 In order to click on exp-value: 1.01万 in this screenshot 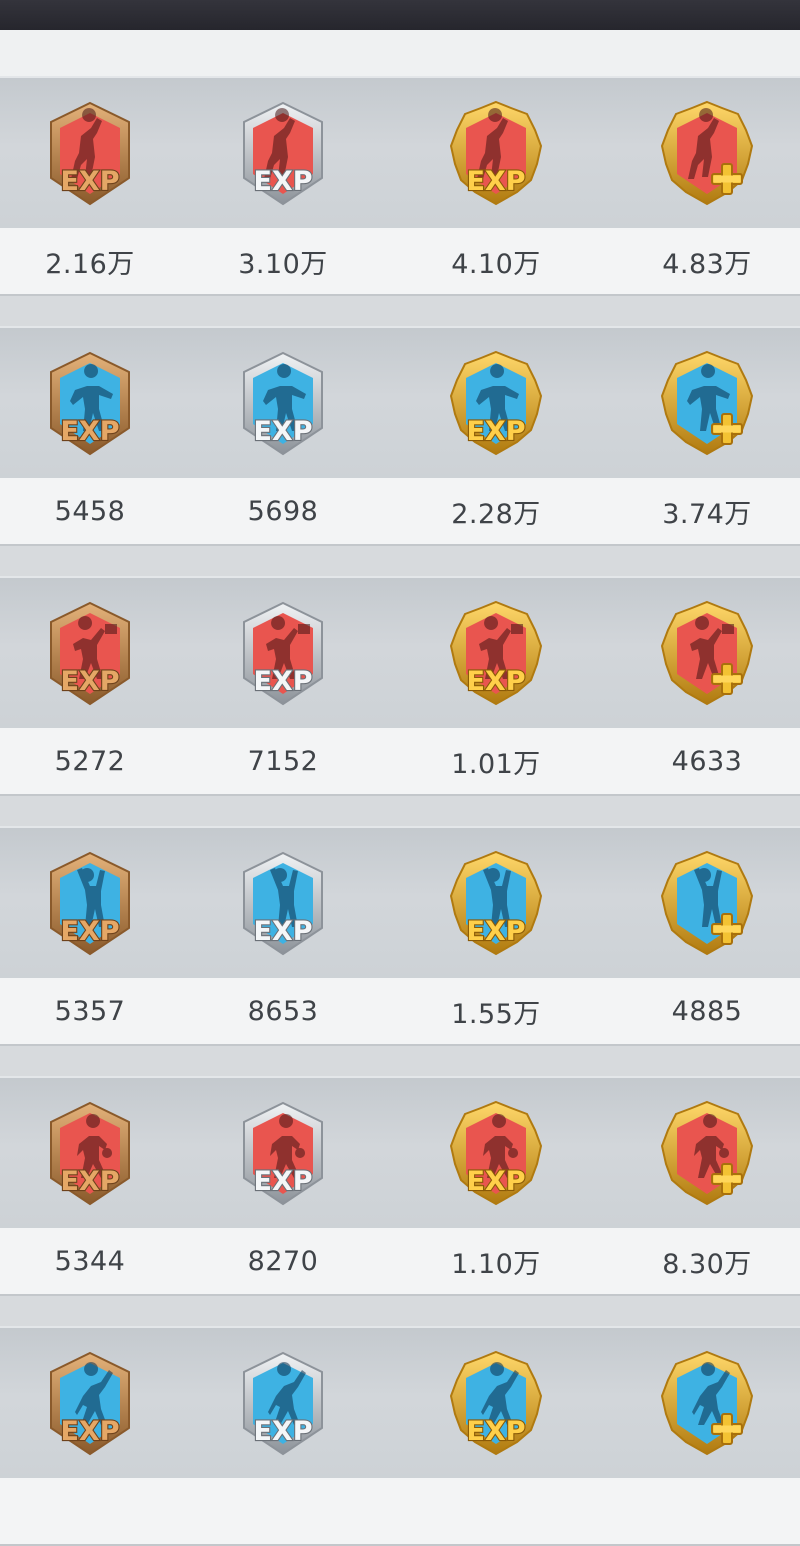, I will do `click(496, 764)`.